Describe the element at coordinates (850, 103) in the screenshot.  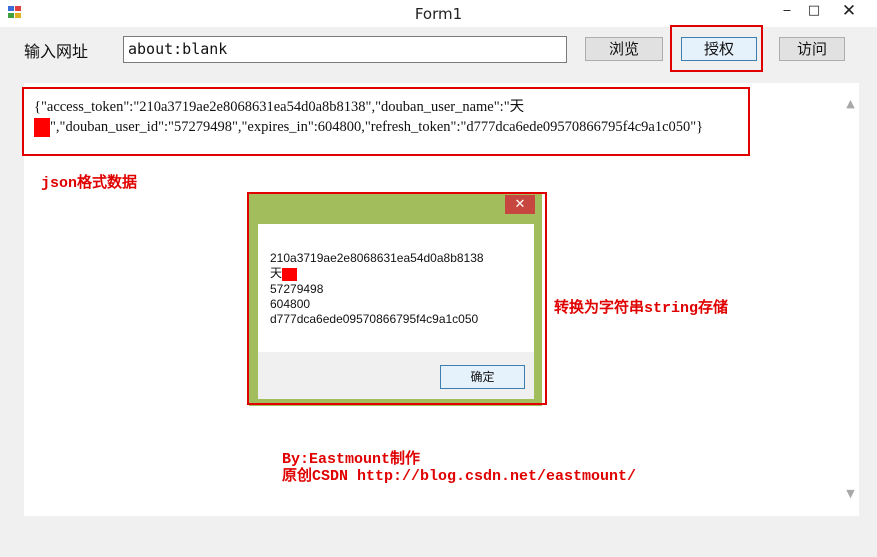
I see `scroll-up-arrow-icon: ▲` at that location.